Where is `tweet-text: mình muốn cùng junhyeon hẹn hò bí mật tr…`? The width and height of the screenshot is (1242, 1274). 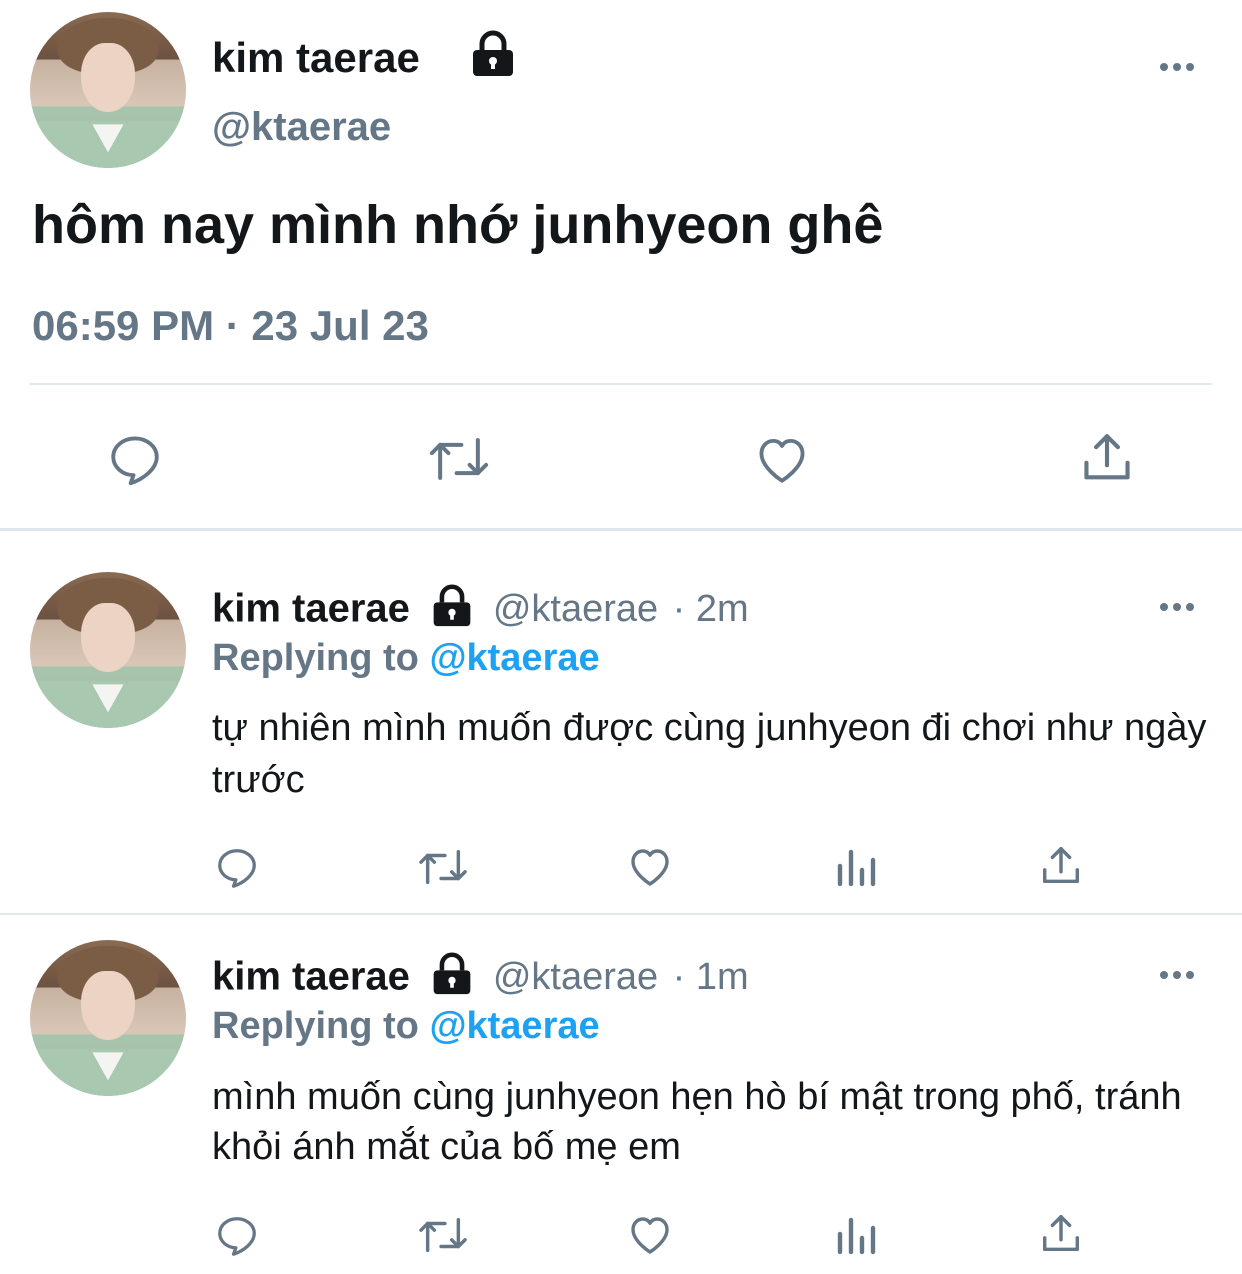
tweet-text: mình muốn cùng junhyeon hẹn hò bí mật tr… is located at coordinates (697, 1122).